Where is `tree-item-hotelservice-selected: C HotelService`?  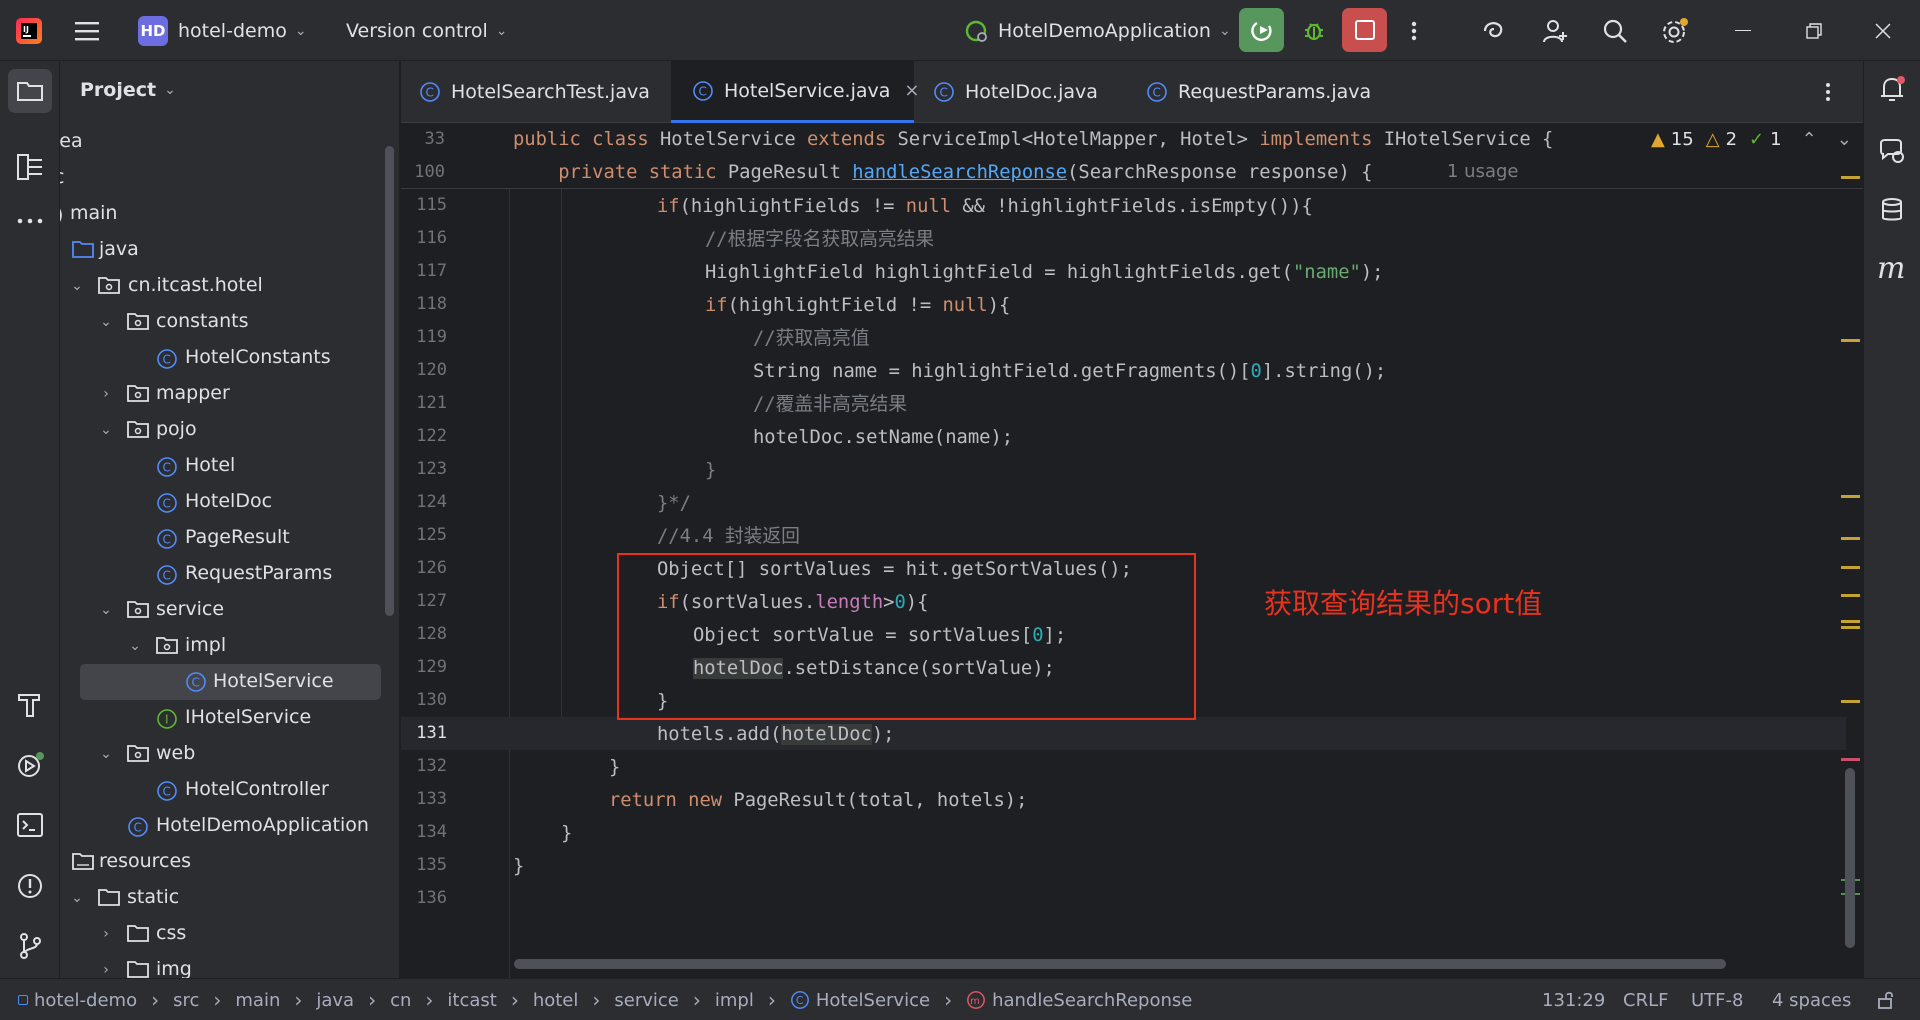
tree-item-hotelservice-selected: C HotelService is located at coordinates (230, 682).